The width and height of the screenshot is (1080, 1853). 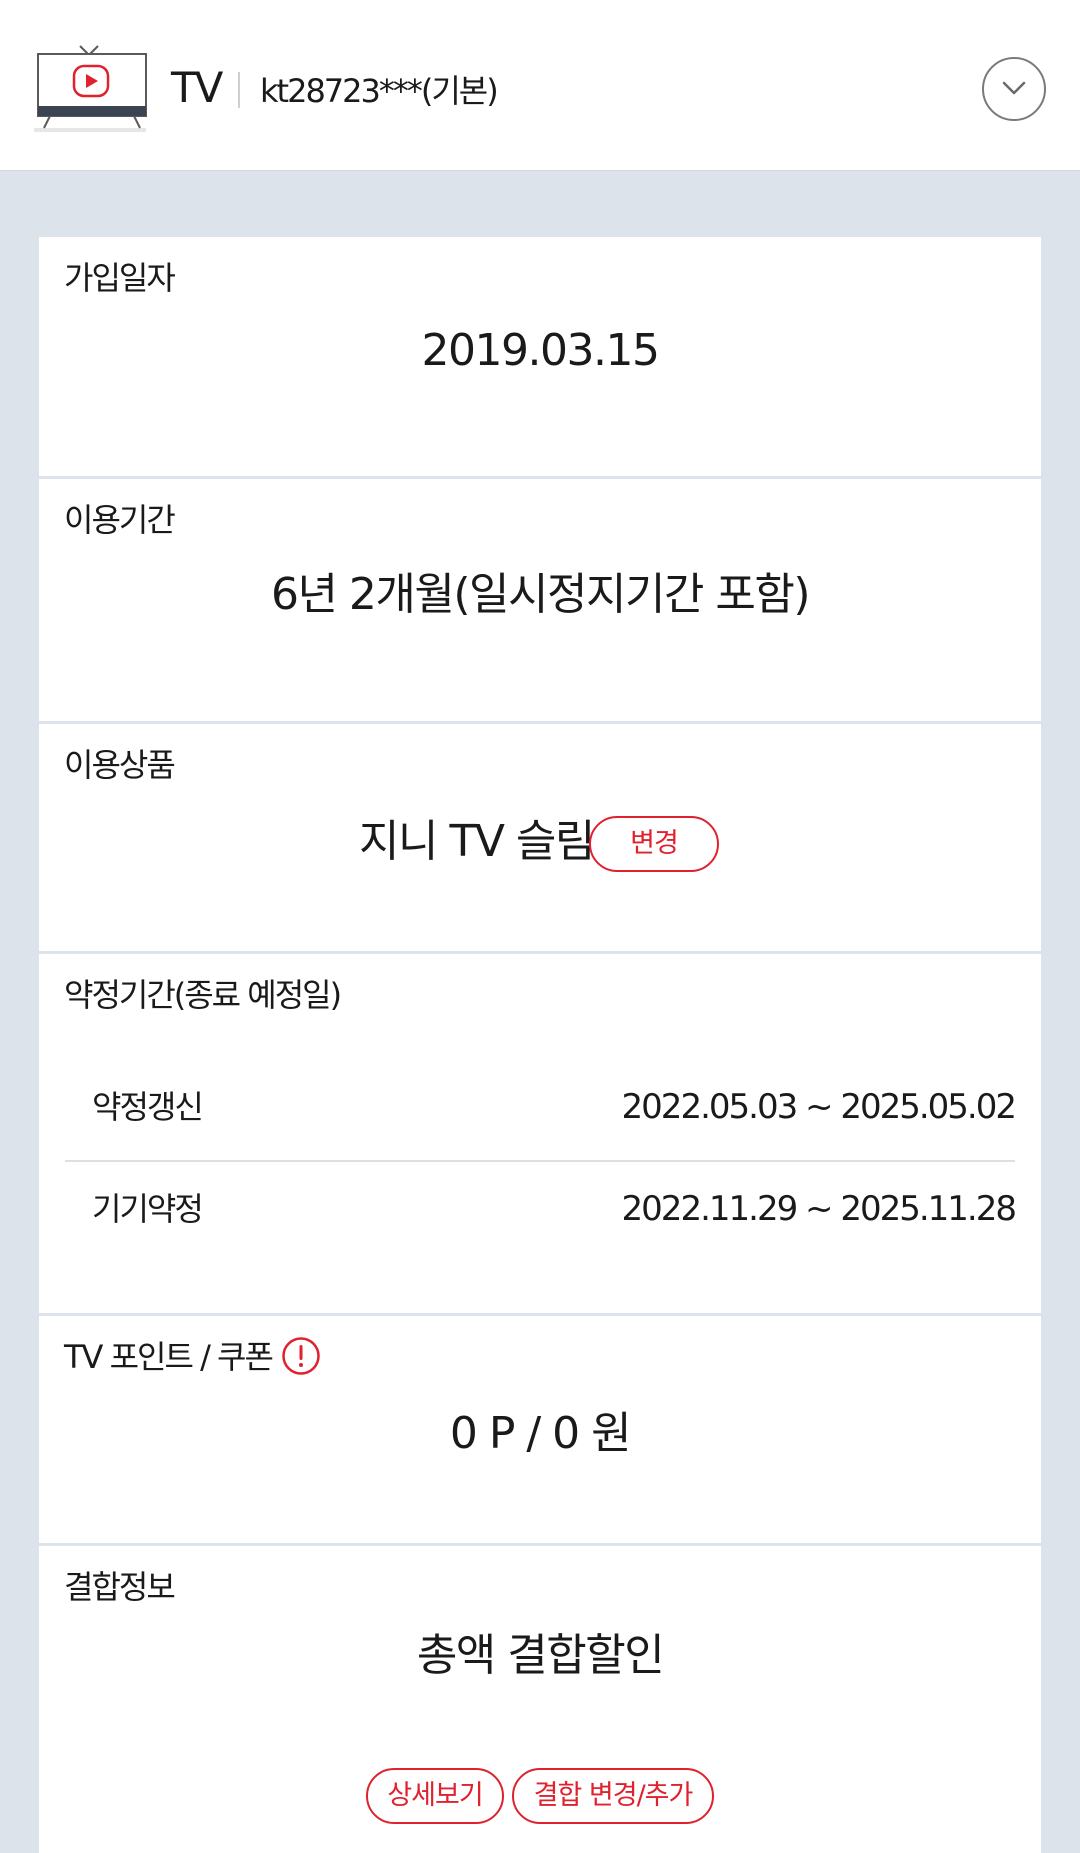 What do you see at coordinates (540, 350) in the screenshot?
I see `join-date-value: 2019.03.15` at bounding box center [540, 350].